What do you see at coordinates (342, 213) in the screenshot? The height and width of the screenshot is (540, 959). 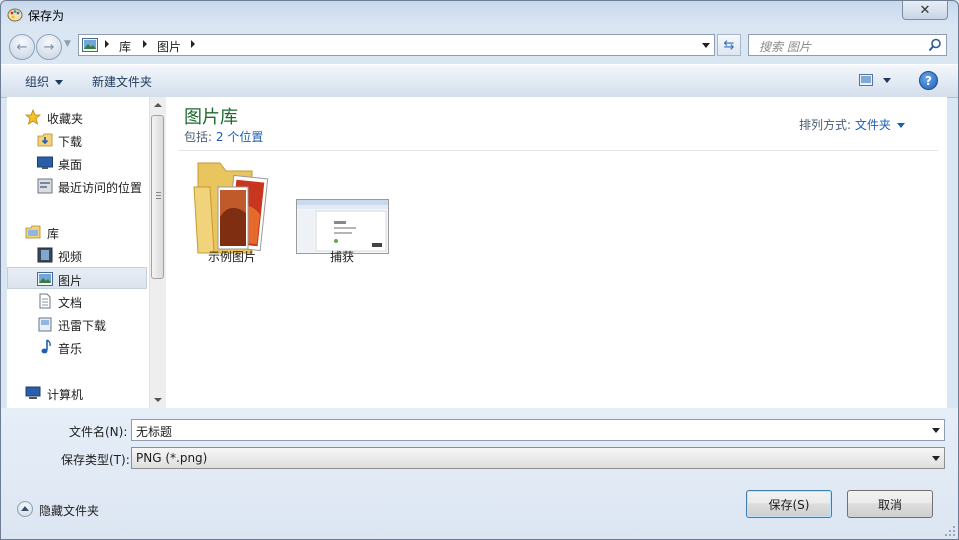 I see `image-item: 捕获` at bounding box center [342, 213].